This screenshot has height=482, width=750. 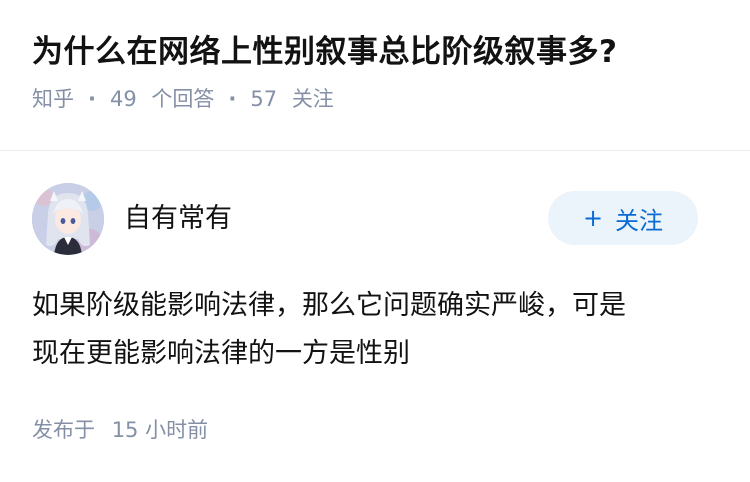 I want to click on followers-count-number: 57, so click(x=264, y=99).